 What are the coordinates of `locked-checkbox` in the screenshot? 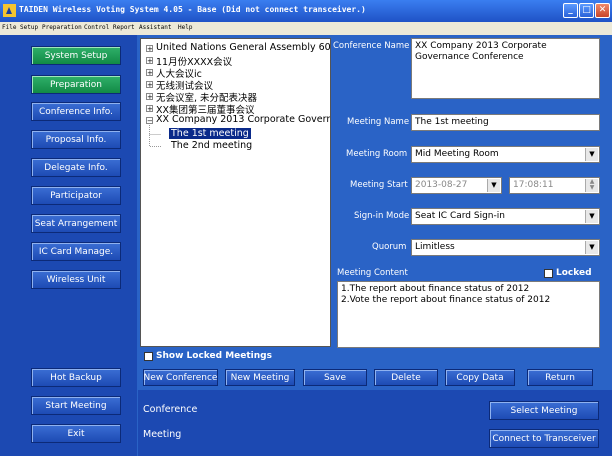 It's located at (548, 273).